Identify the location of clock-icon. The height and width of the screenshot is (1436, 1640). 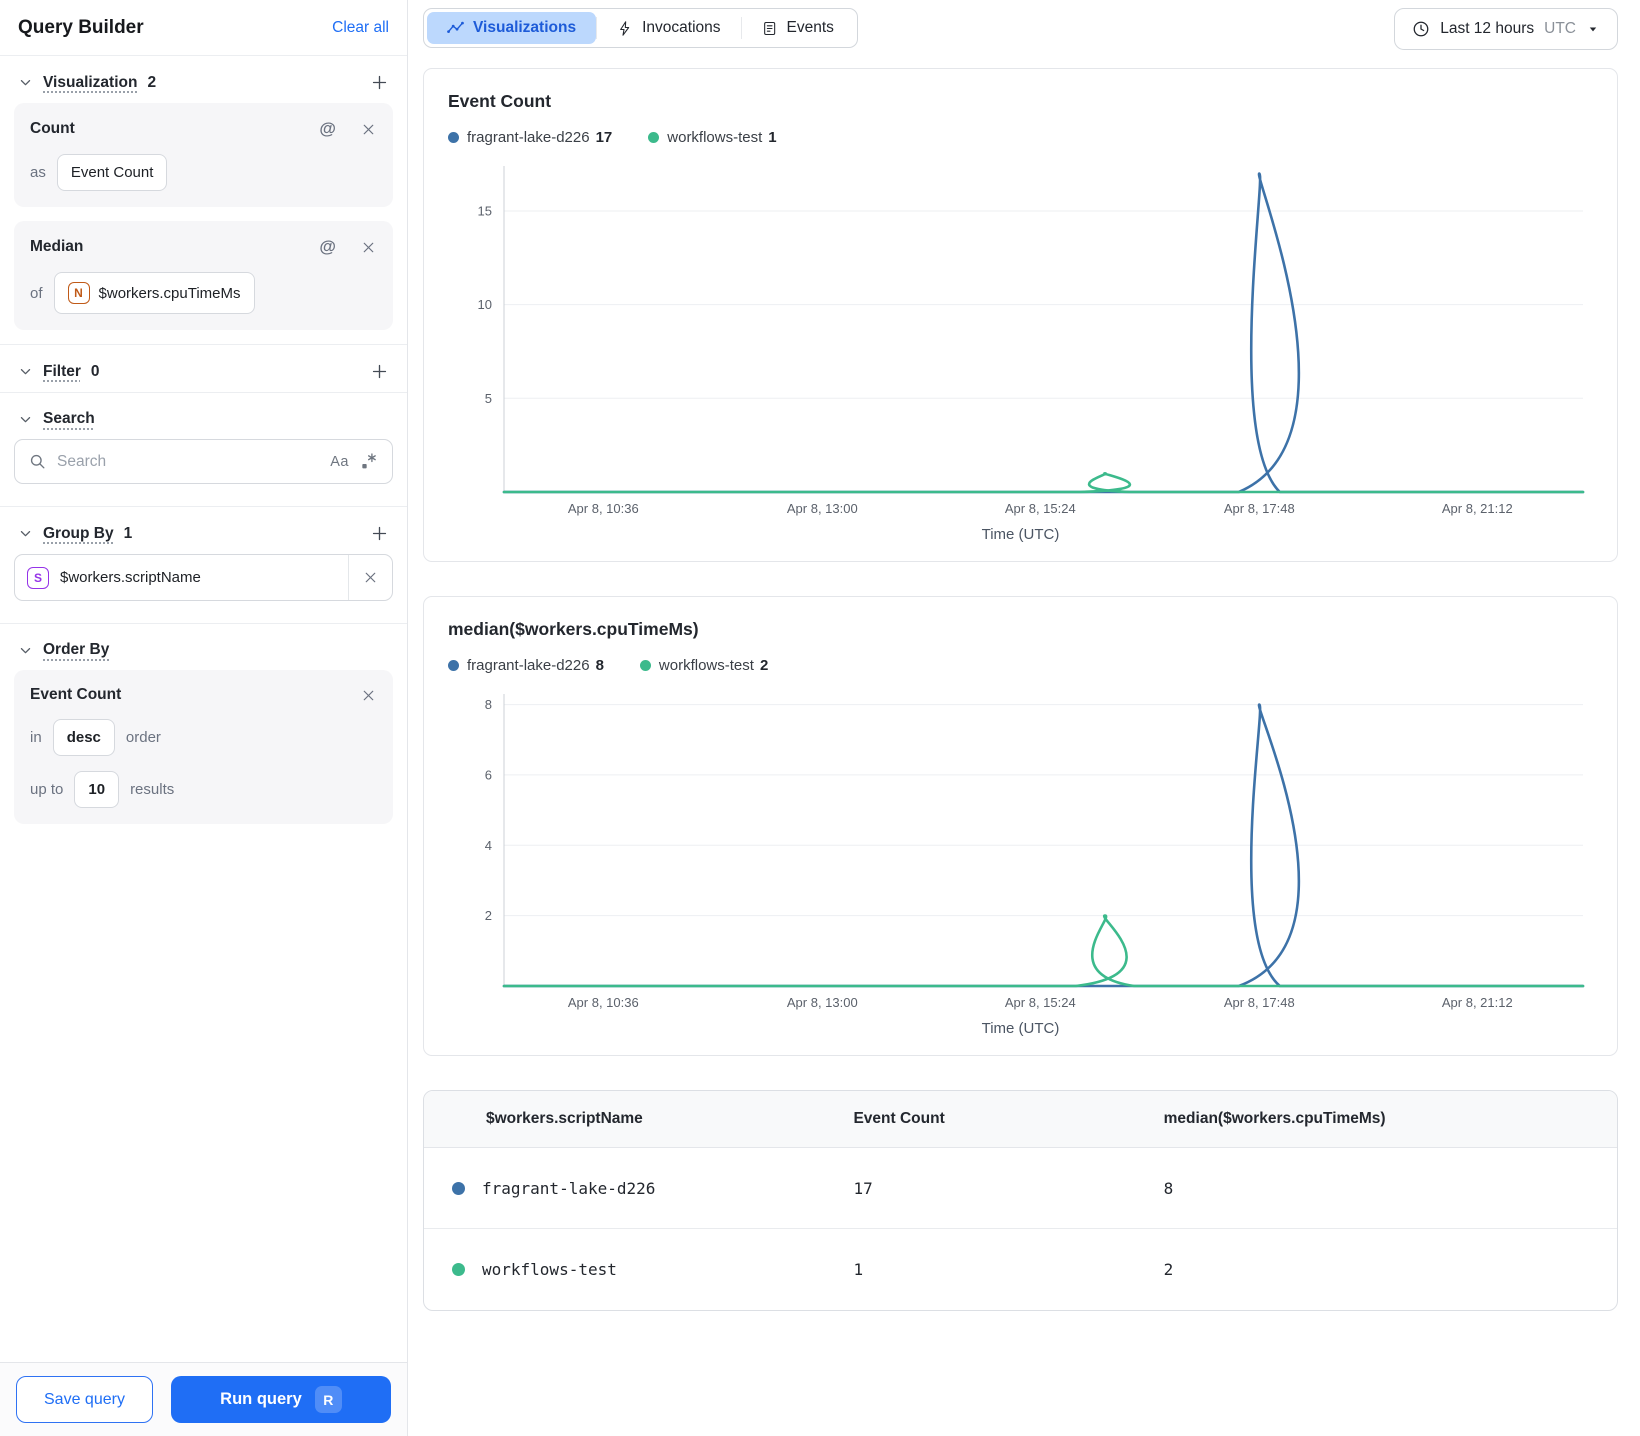
(1421, 29).